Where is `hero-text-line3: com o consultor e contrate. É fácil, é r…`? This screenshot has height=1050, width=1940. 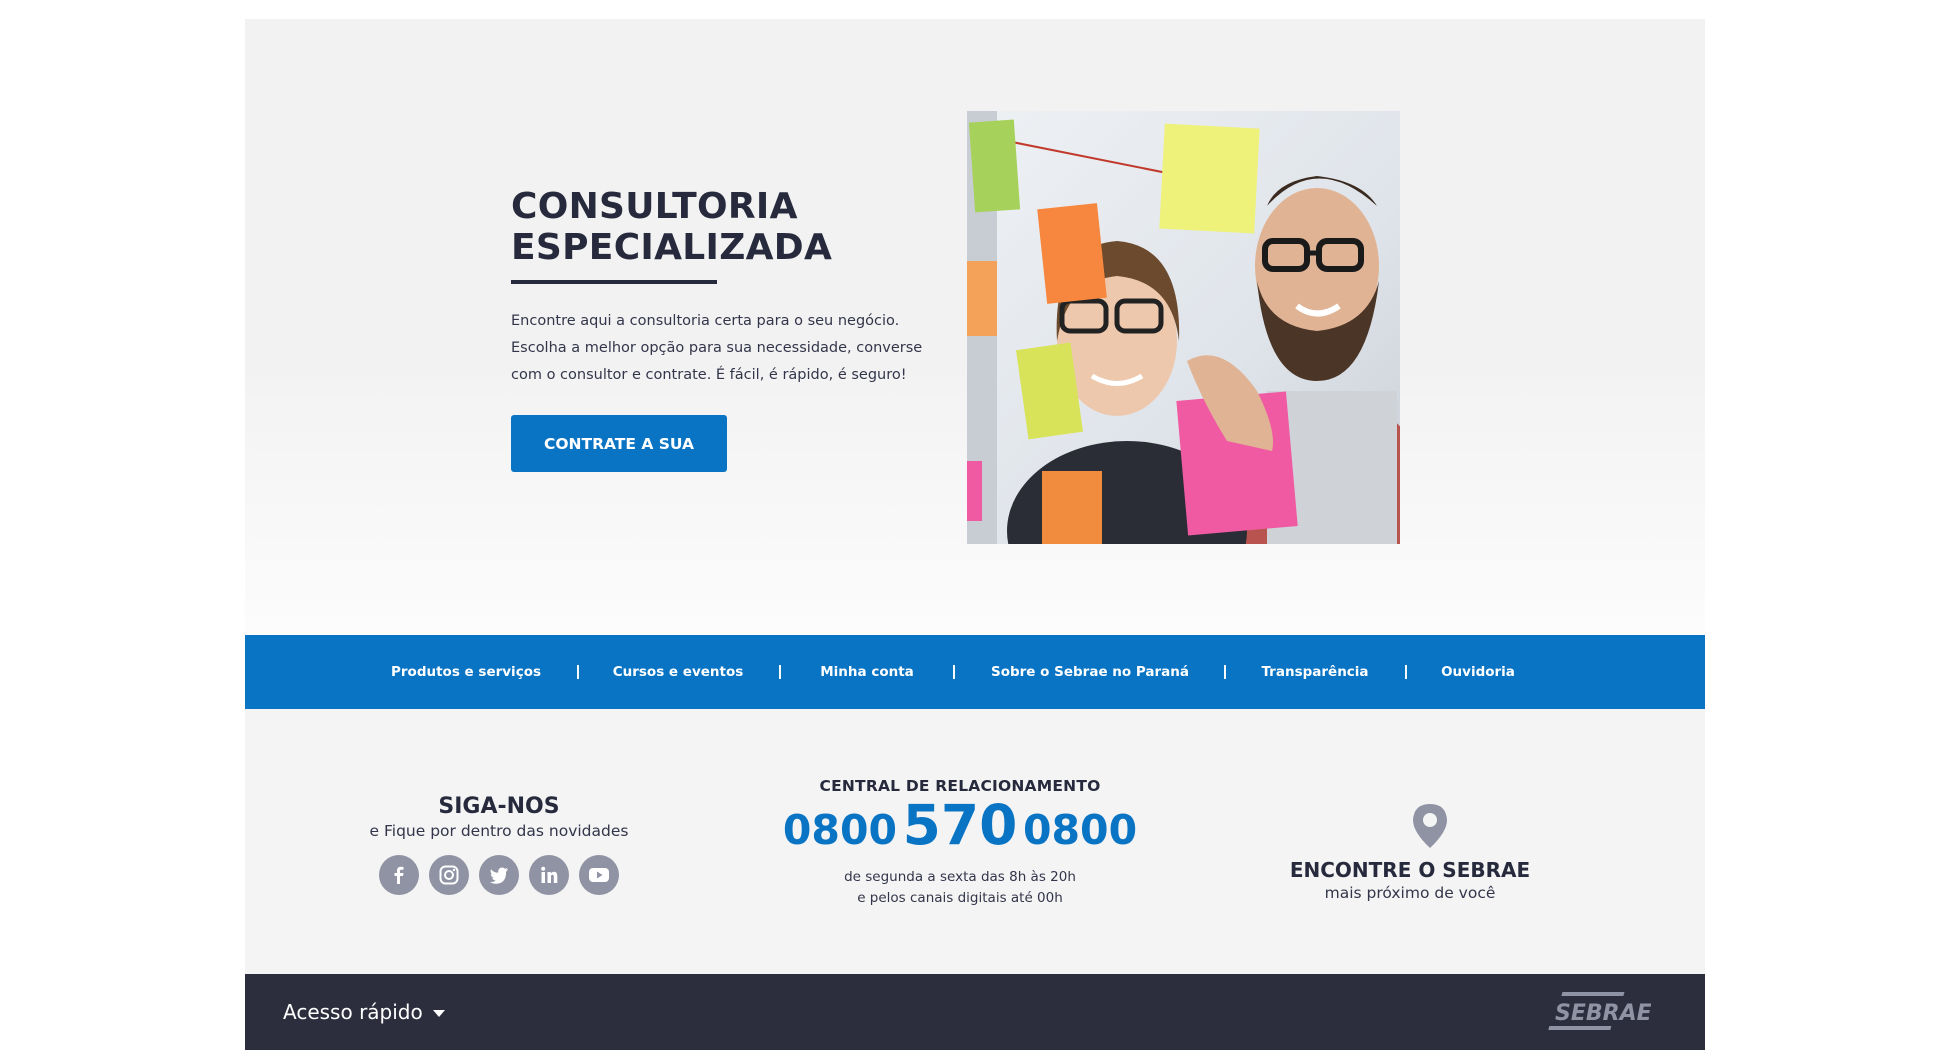 hero-text-line3: com o consultor e contrate. É fácil, é r… is located at coordinates (709, 375).